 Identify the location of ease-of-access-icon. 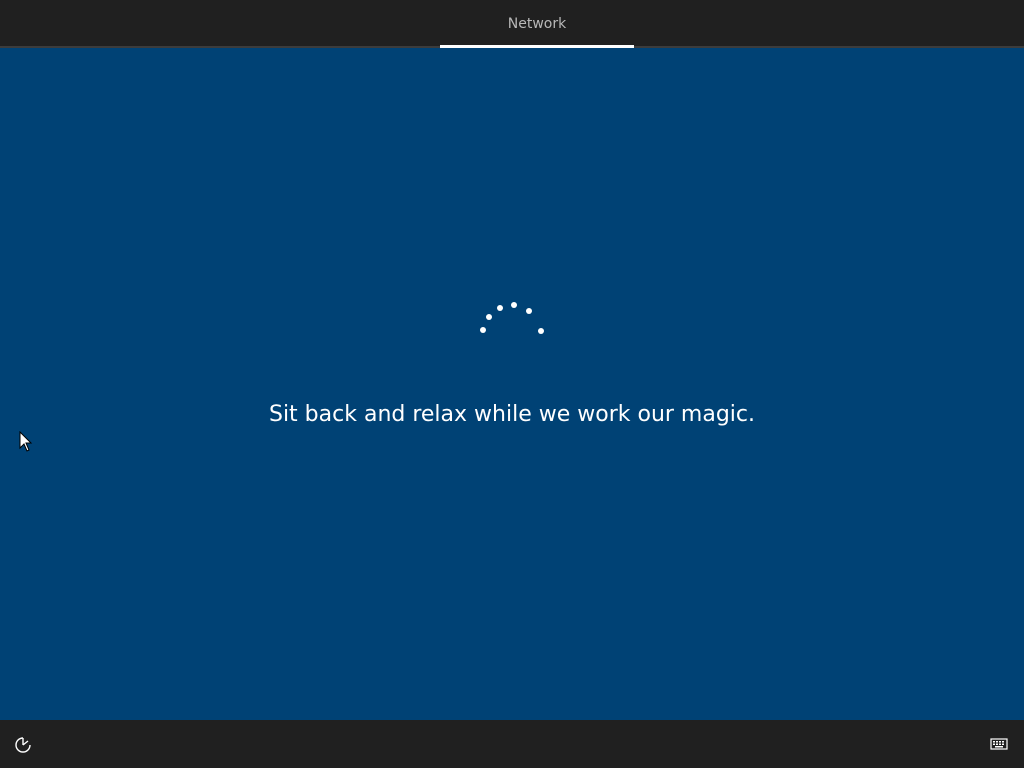
(23, 745).